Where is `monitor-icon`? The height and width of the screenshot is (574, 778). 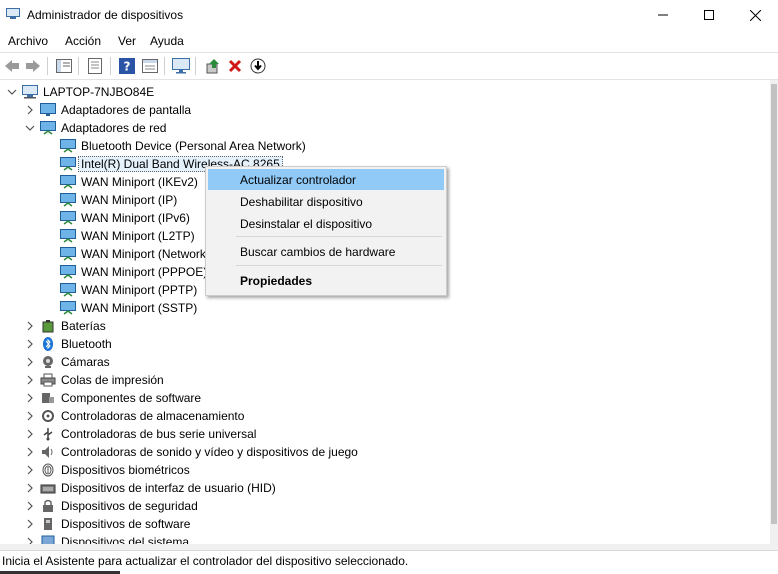 monitor-icon is located at coordinates (181, 66).